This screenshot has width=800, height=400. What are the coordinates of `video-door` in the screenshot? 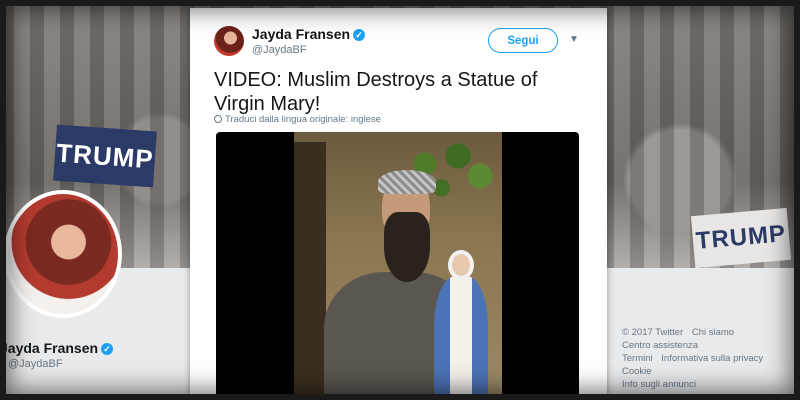 It's located at (310, 271).